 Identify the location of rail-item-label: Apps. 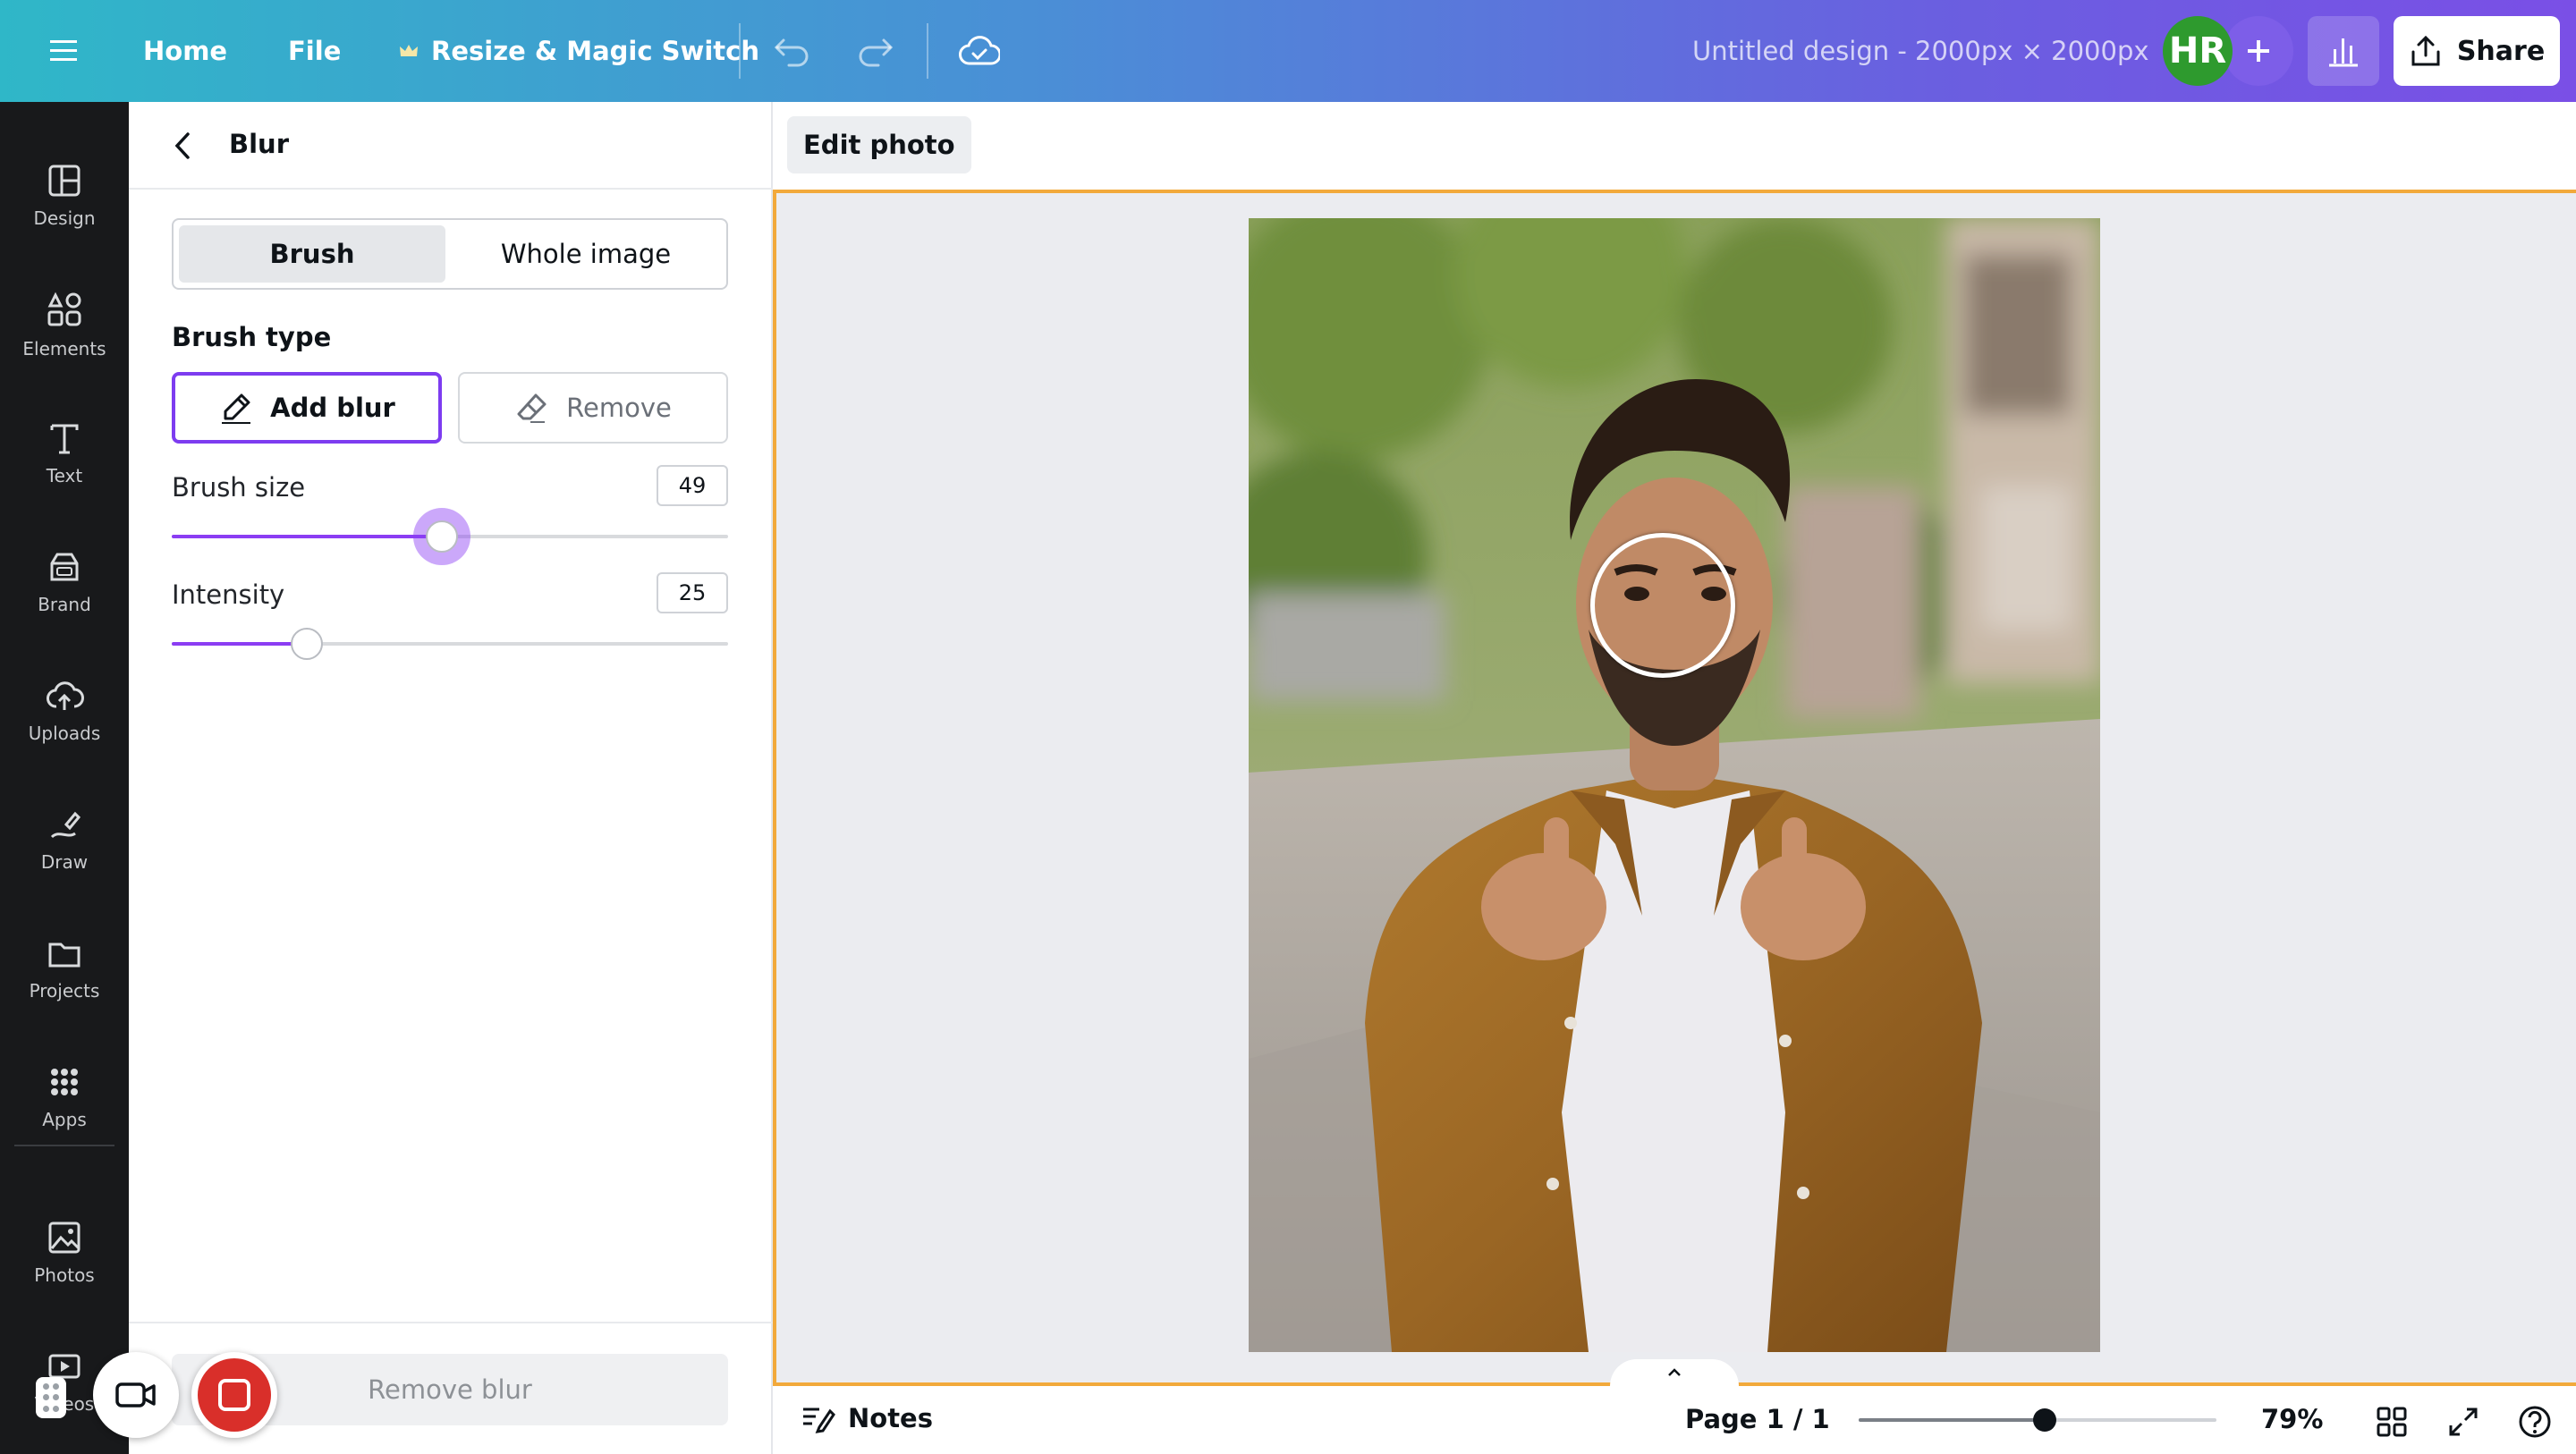
(64, 1119).